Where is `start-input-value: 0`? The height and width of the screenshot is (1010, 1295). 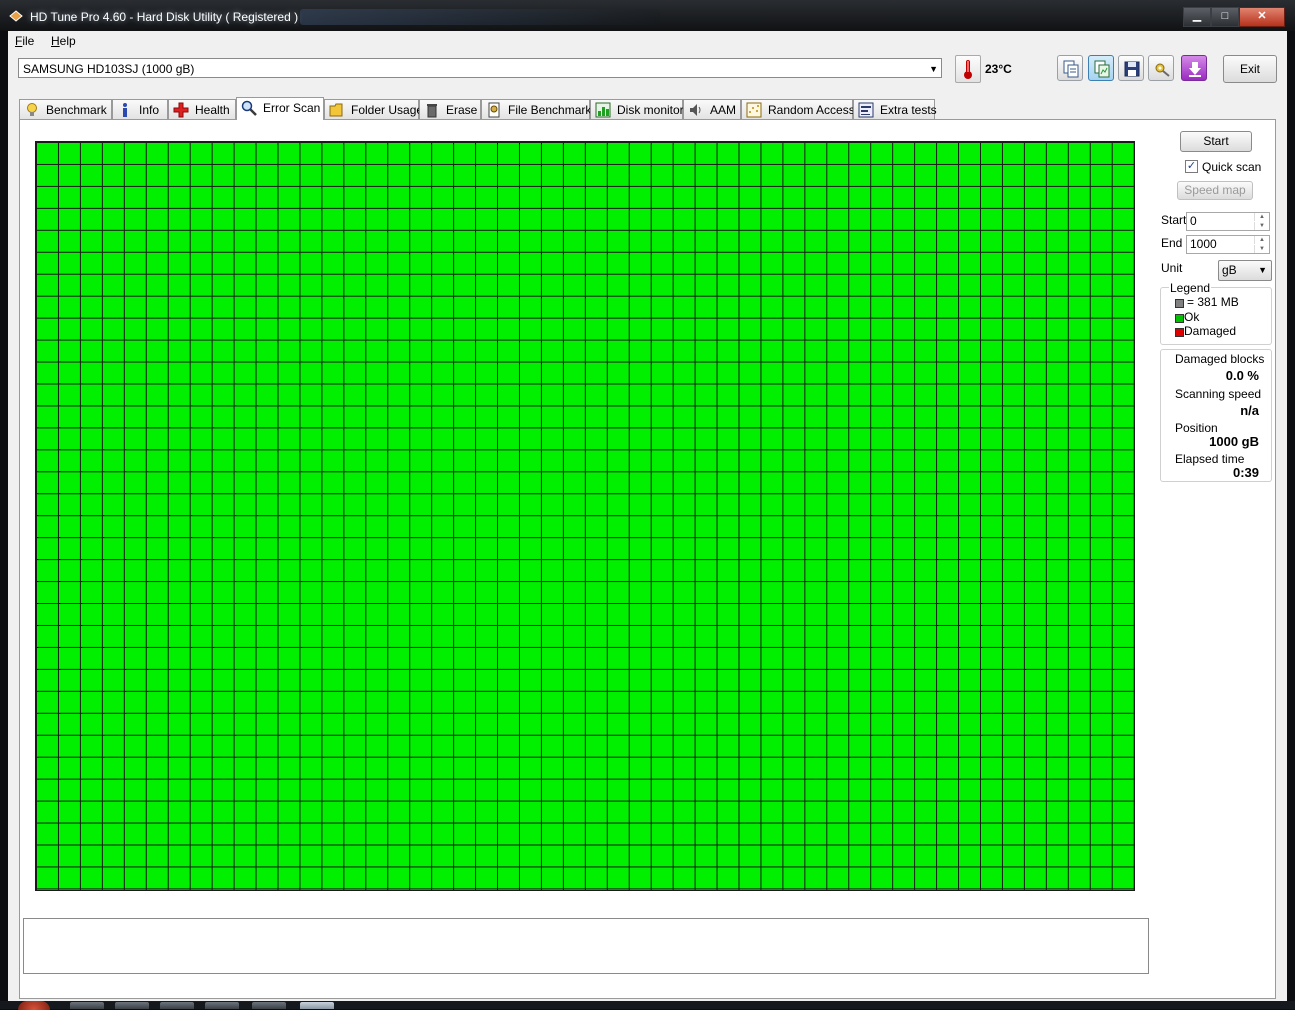 start-input-value: 0 is located at coordinates (1193, 221).